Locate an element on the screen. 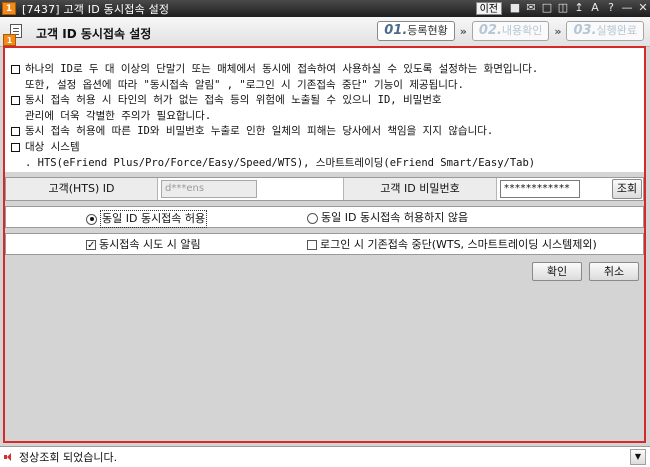 The image size is (650, 467). access-option-row: 동일 ID 동시접속 허용 동일 ID 동시접속 허용하지 않음 is located at coordinates (324, 217).